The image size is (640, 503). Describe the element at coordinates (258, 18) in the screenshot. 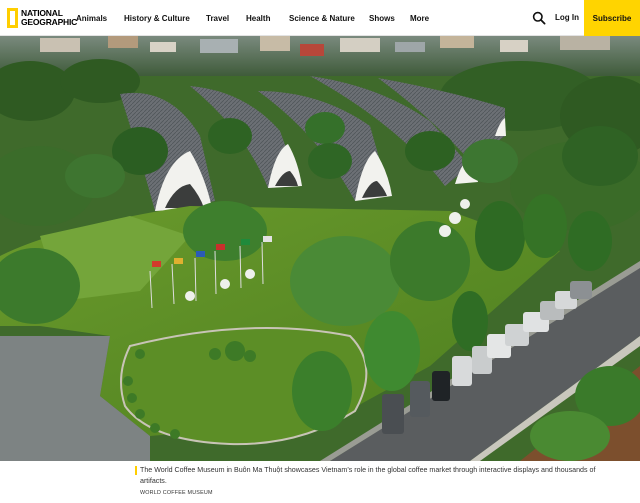

I see `nav-item-health: Health` at that location.